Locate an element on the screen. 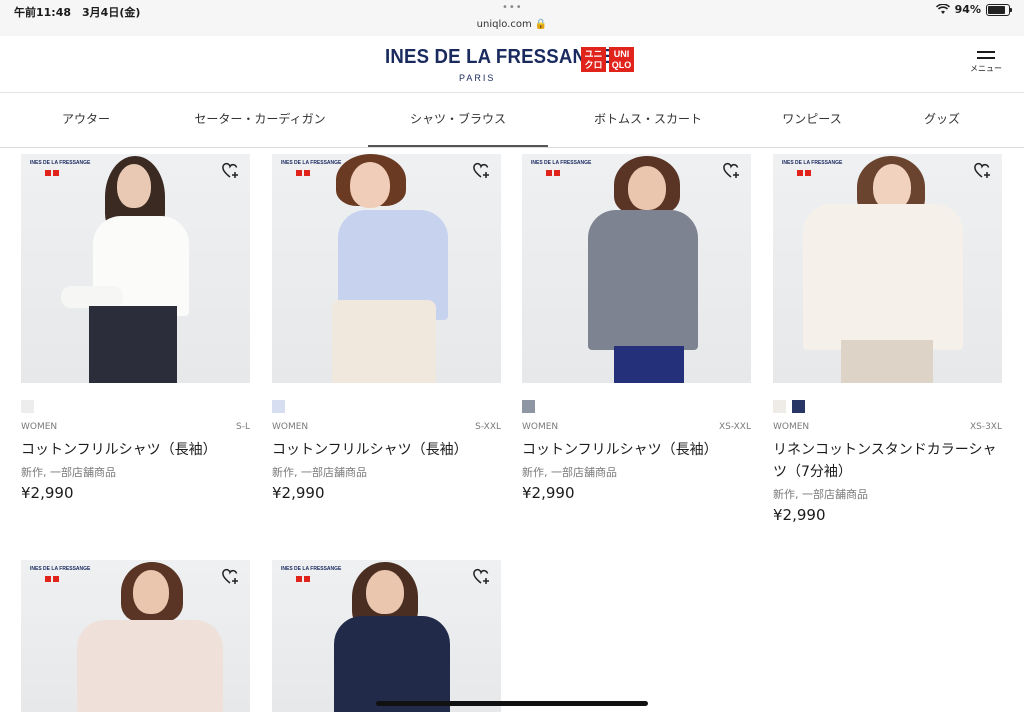 This screenshot has width=1024, height=712. tab-sweater-cardigan: セーター・カーディガン is located at coordinates (260, 120).